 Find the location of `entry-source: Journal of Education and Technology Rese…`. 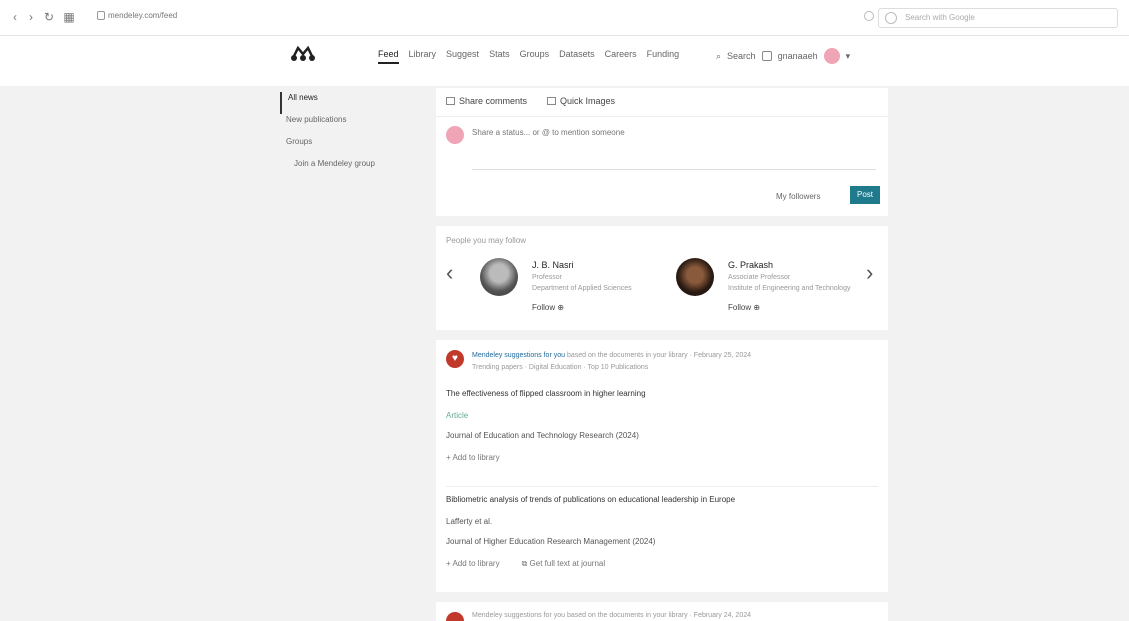

entry-source: Journal of Education and Technology Rese… is located at coordinates (542, 435).